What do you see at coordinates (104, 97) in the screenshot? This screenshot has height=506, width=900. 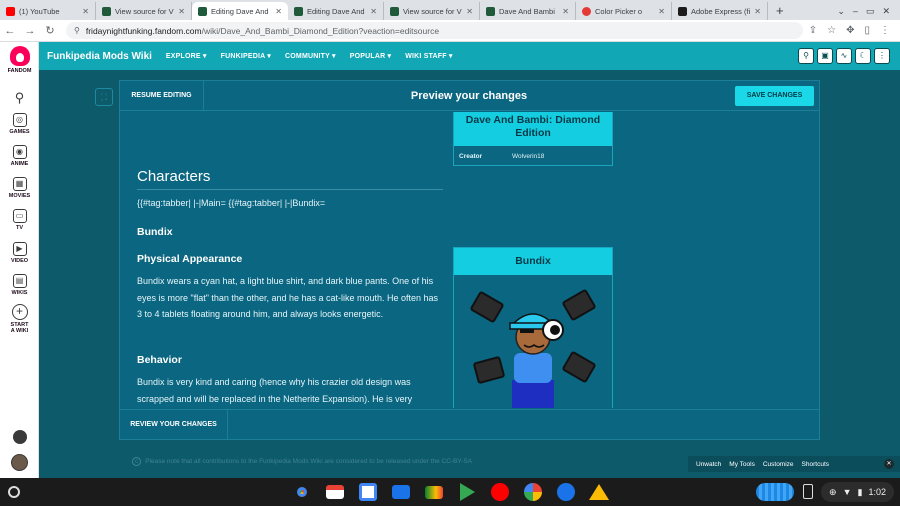 I see `fullscreen-icon: ⛶` at bounding box center [104, 97].